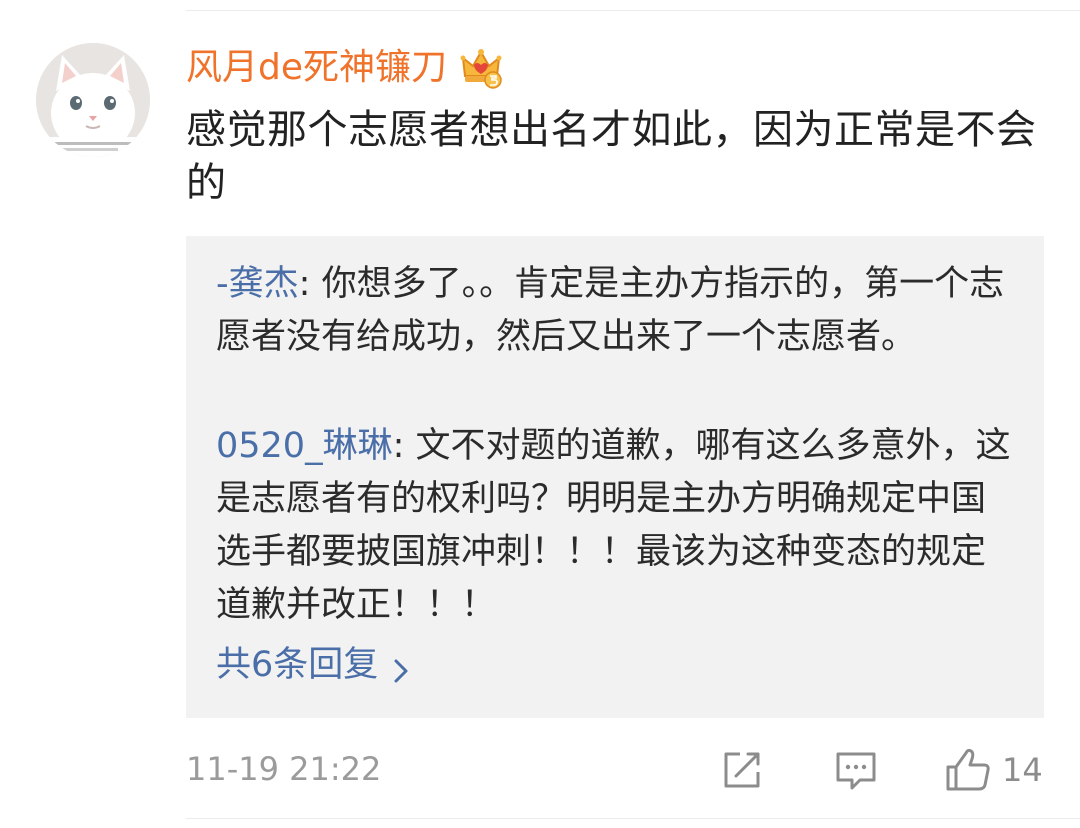 The width and height of the screenshot is (1080, 828). Describe the element at coordinates (610, 310) in the screenshot. I see `reply-text: 你想多了。。肯定是主办方指示的，第一个志愿者没有给成功，然后又出来了一个志愿者。` at that location.